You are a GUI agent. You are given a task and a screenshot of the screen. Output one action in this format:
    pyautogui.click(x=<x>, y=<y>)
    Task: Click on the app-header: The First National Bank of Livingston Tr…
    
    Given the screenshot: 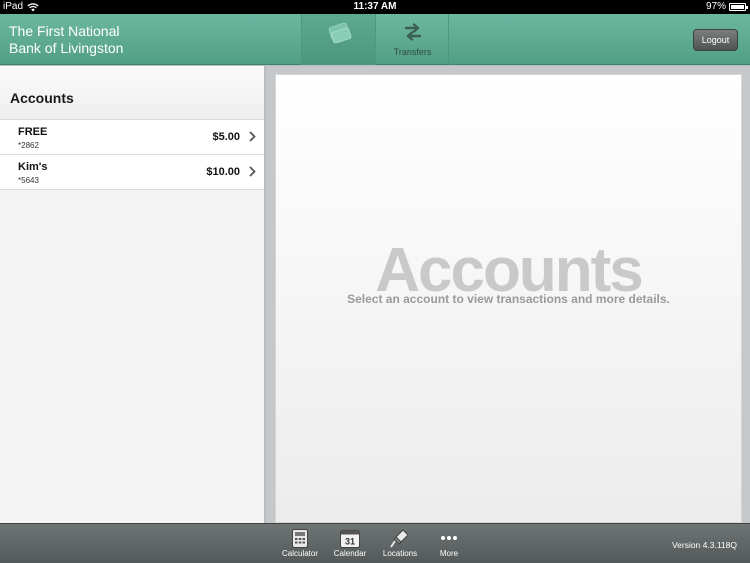 What is the action you would take?
    pyautogui.click(x=375, y=39)
    